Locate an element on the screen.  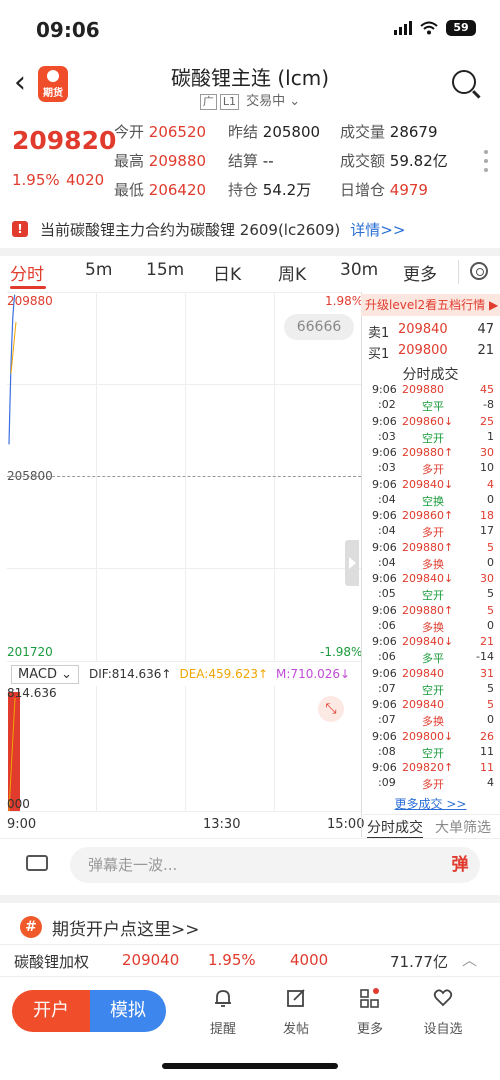
trade-volume: 45 is located at coordinates (487, 389).